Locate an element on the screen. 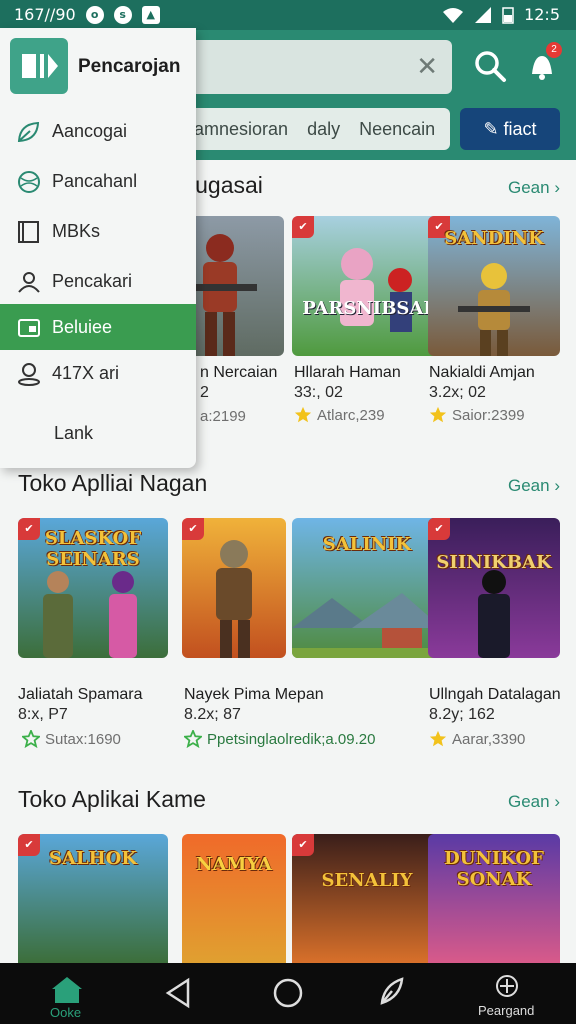  app-icon: s is located at coordinates (122, 14).